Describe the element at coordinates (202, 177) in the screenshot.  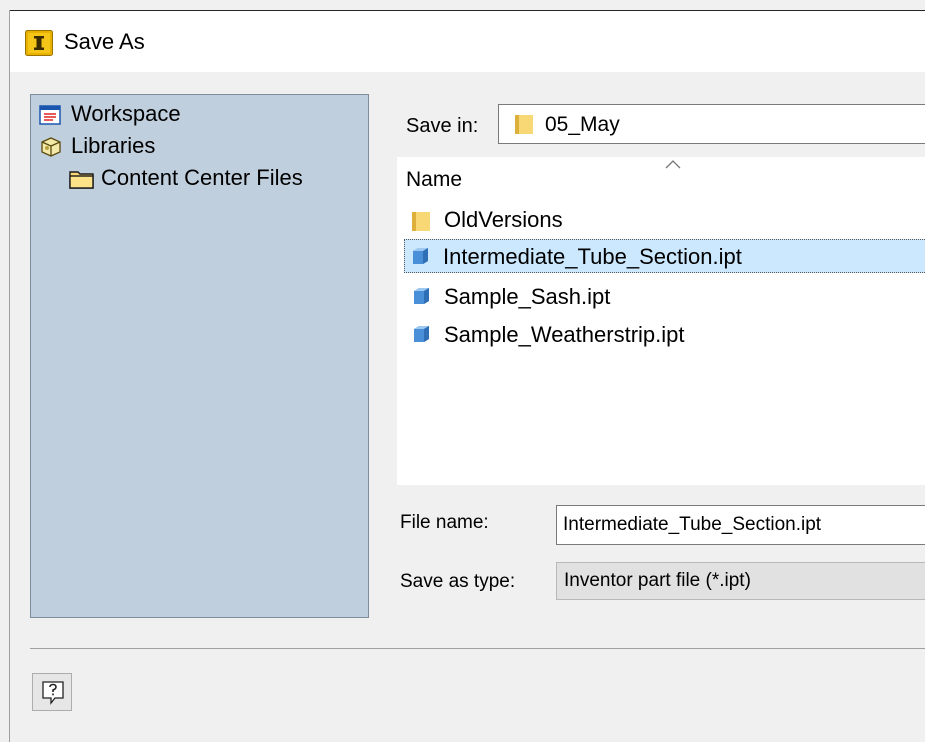
I see `tree-item-label: Content Center Files` at that location.